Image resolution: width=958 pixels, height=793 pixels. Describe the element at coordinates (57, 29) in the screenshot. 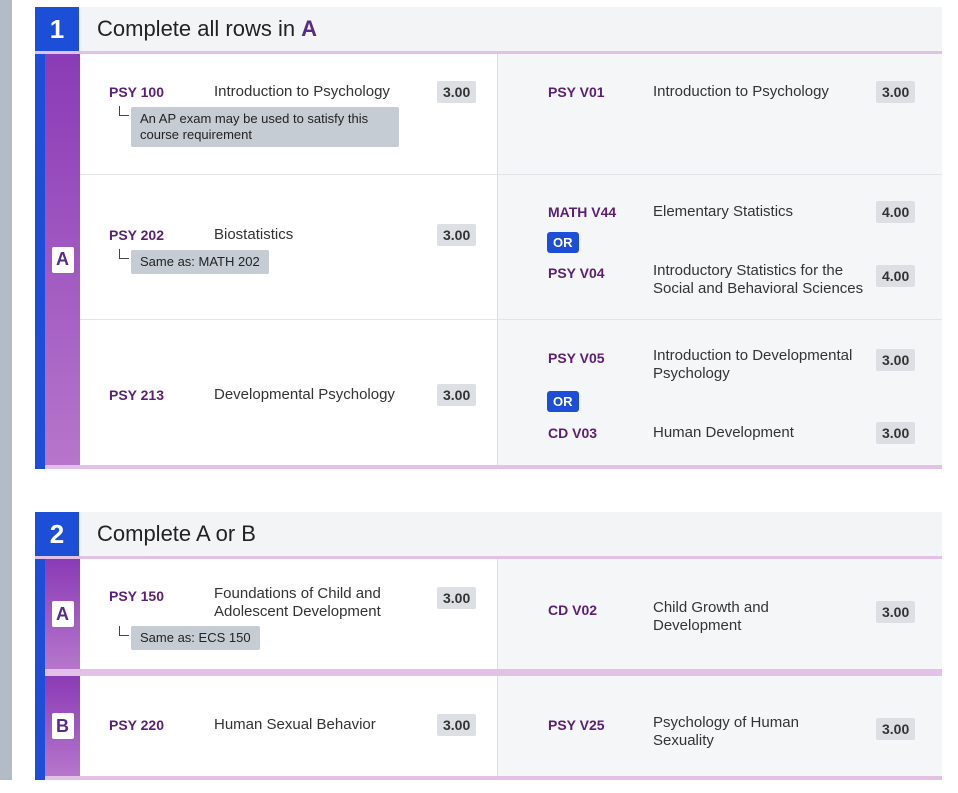

I see `group-number: 1` at that location.